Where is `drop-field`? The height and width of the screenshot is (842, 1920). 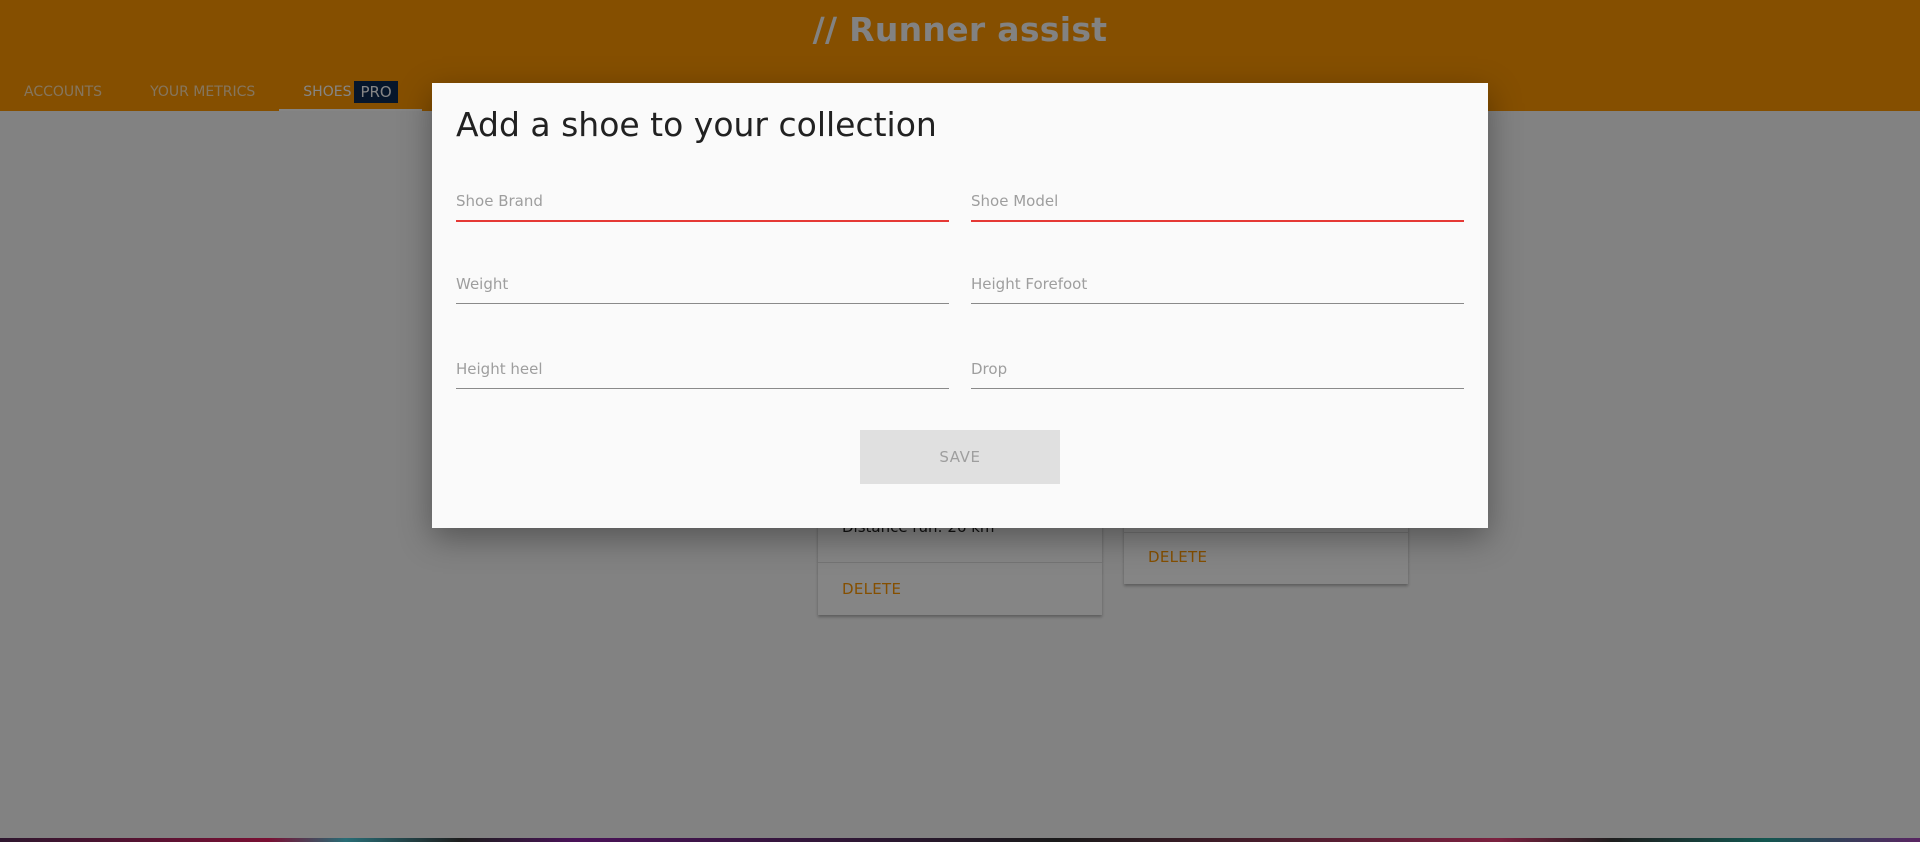 drop-field is located at coordinates (1217, 369).